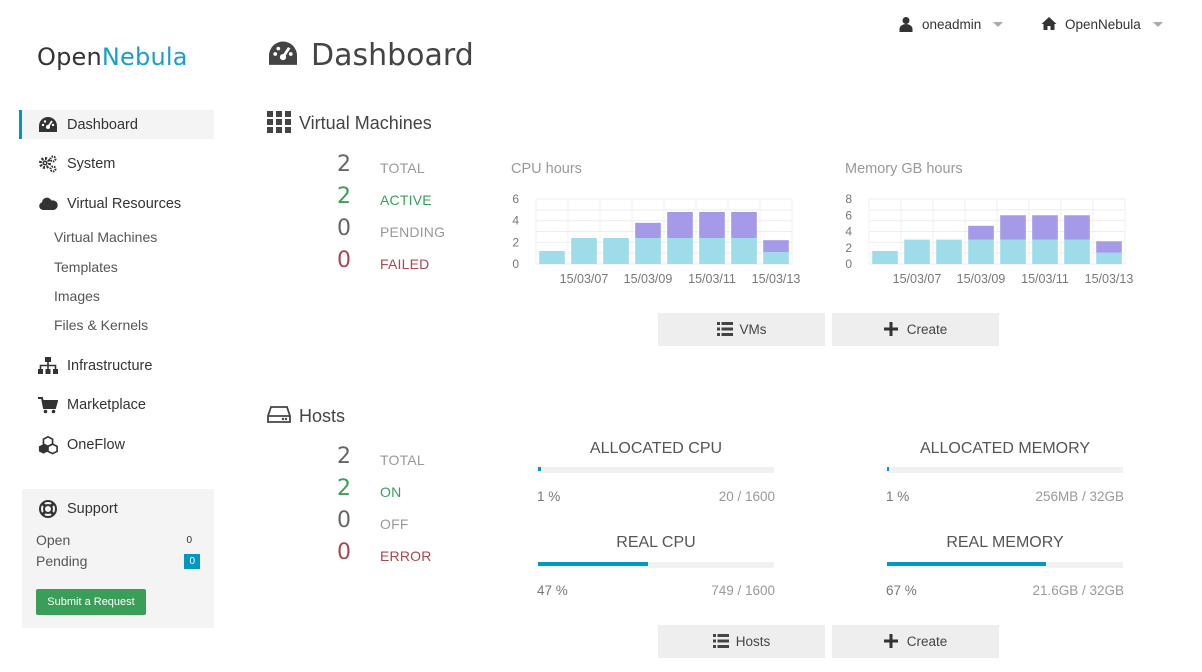 The height and width of the screenshot is (672, 1202). Describe the element at coordinates (915, 329) in the screenshot. I see `vms-create-button: Create` at that location.